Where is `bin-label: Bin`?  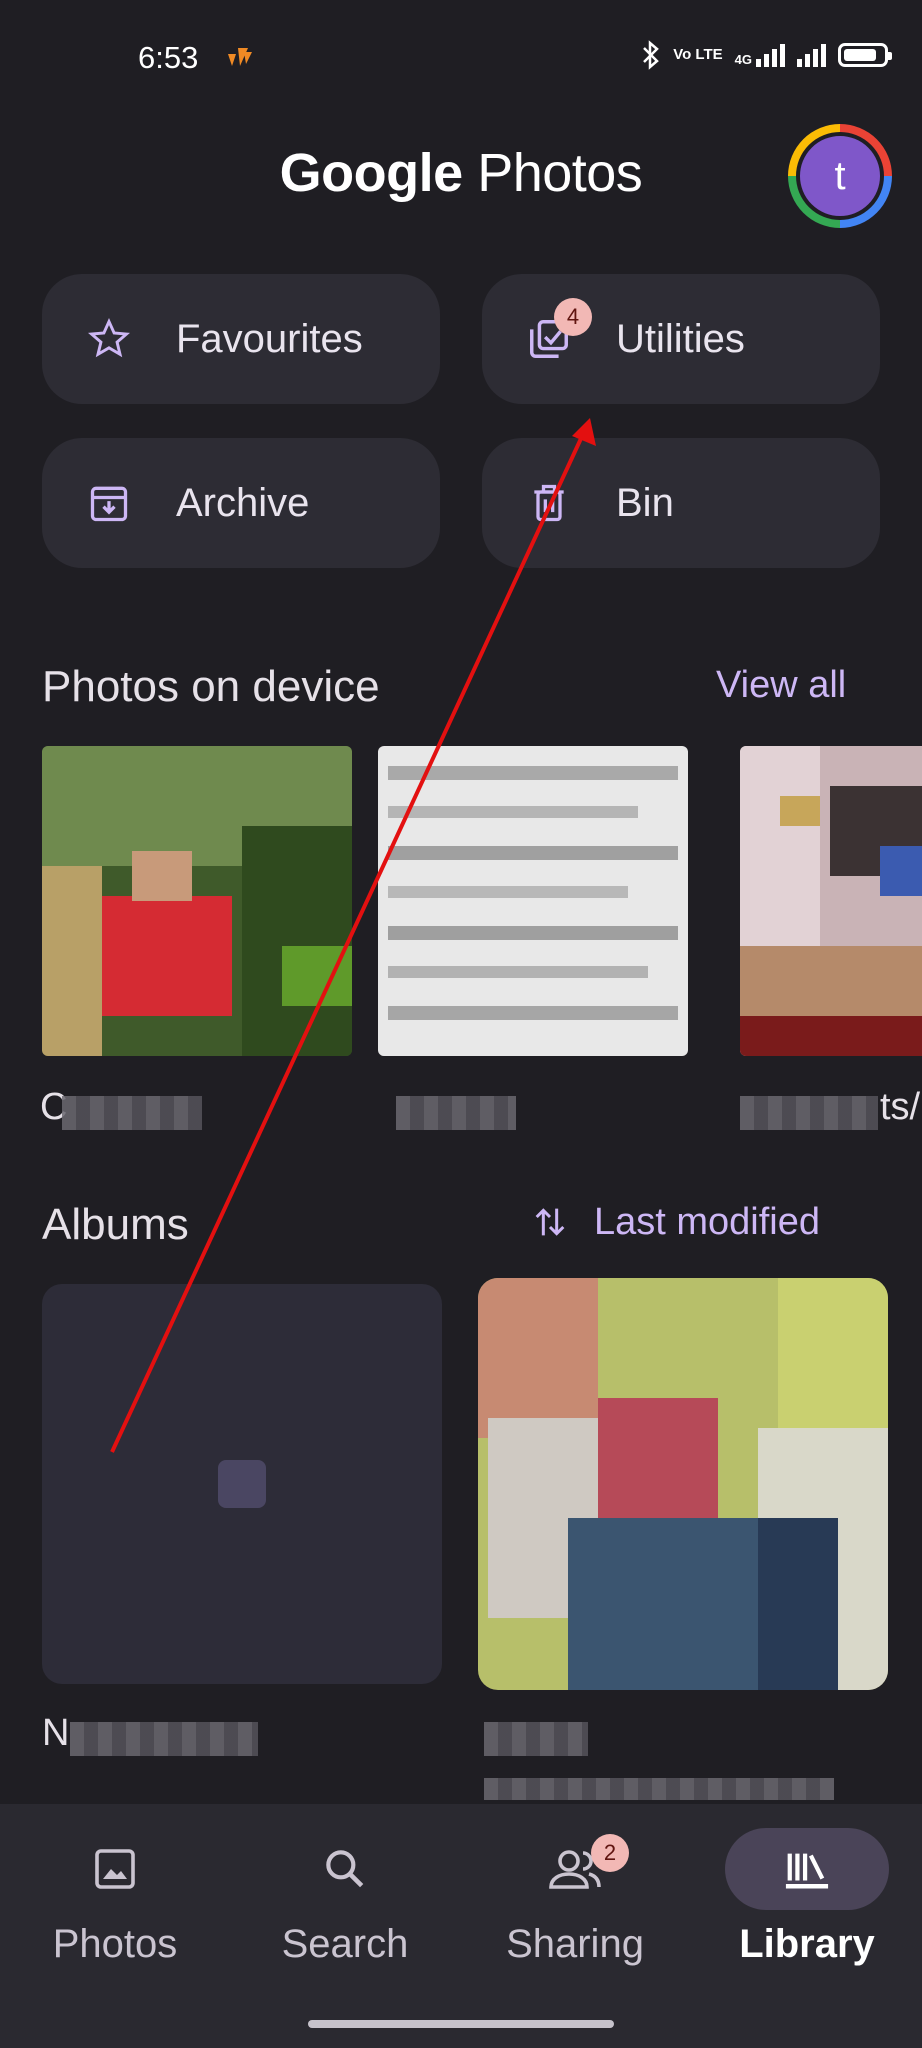 bin-label: Bin is located at coordinates (645, 502).